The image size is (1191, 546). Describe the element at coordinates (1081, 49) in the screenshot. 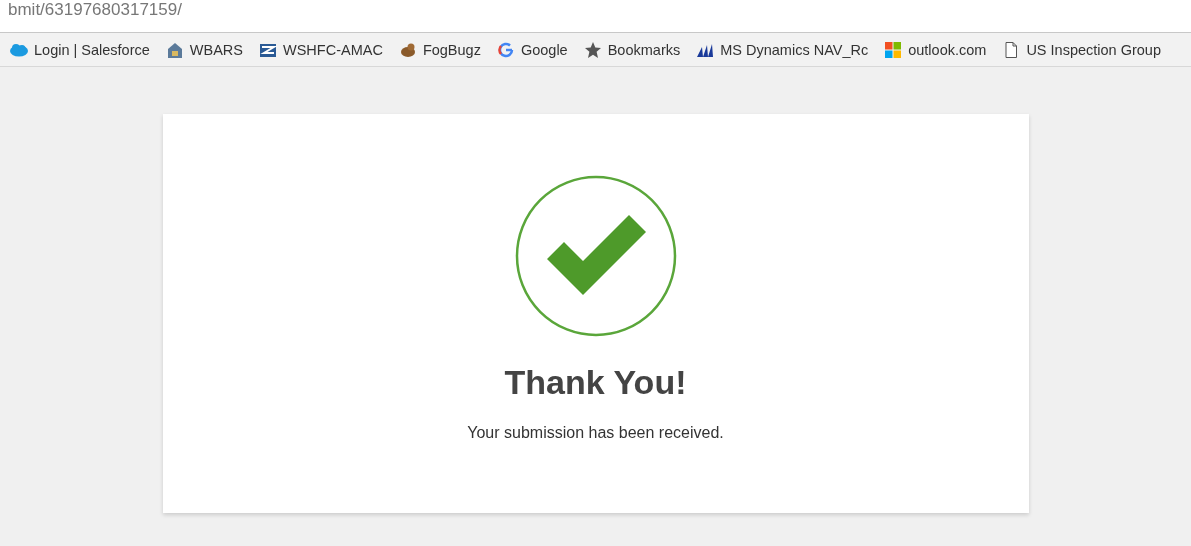

I see `bookmark-link: US Inspection Group` at that location.